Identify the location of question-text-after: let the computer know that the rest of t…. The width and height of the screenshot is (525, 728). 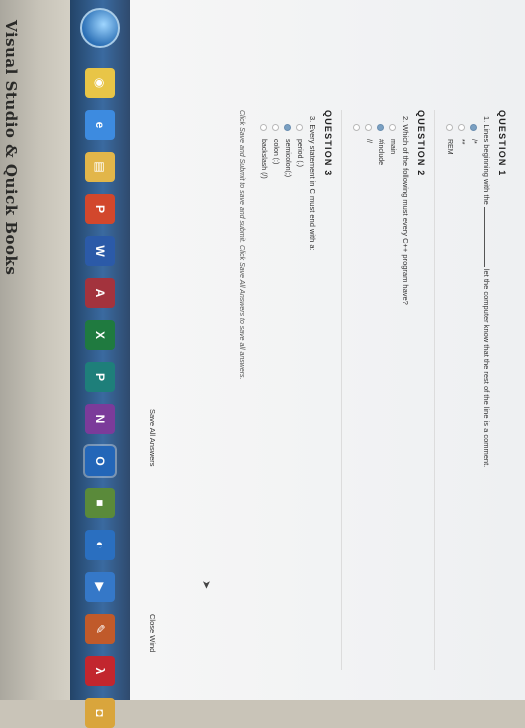
(486, 368).